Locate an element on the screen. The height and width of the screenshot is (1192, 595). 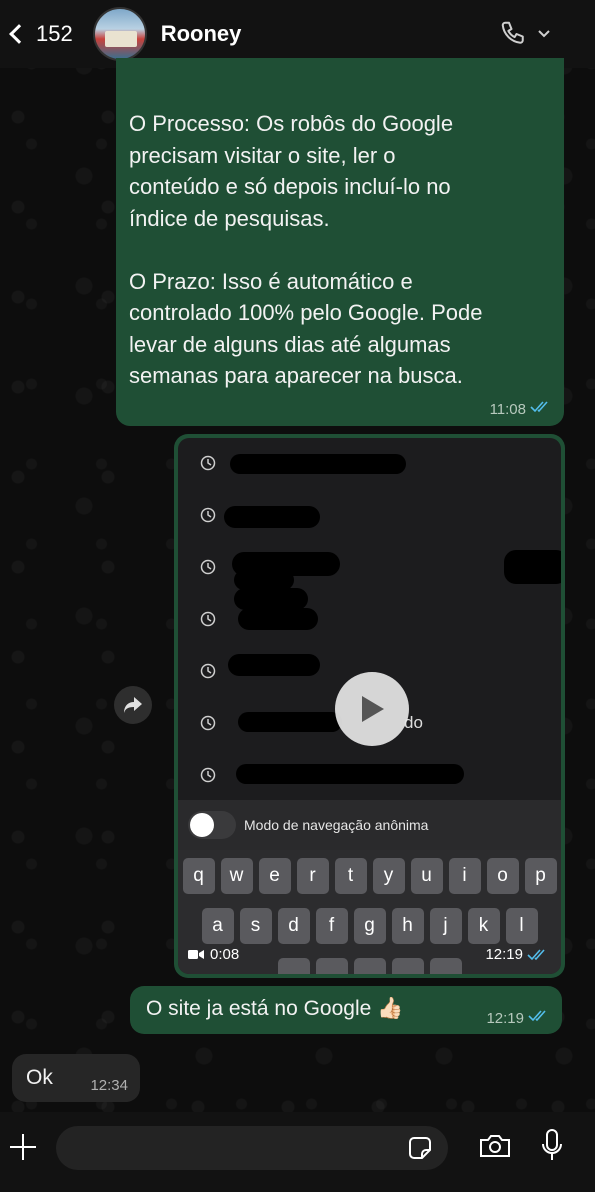
call-button is located at coordinates (525, 34).